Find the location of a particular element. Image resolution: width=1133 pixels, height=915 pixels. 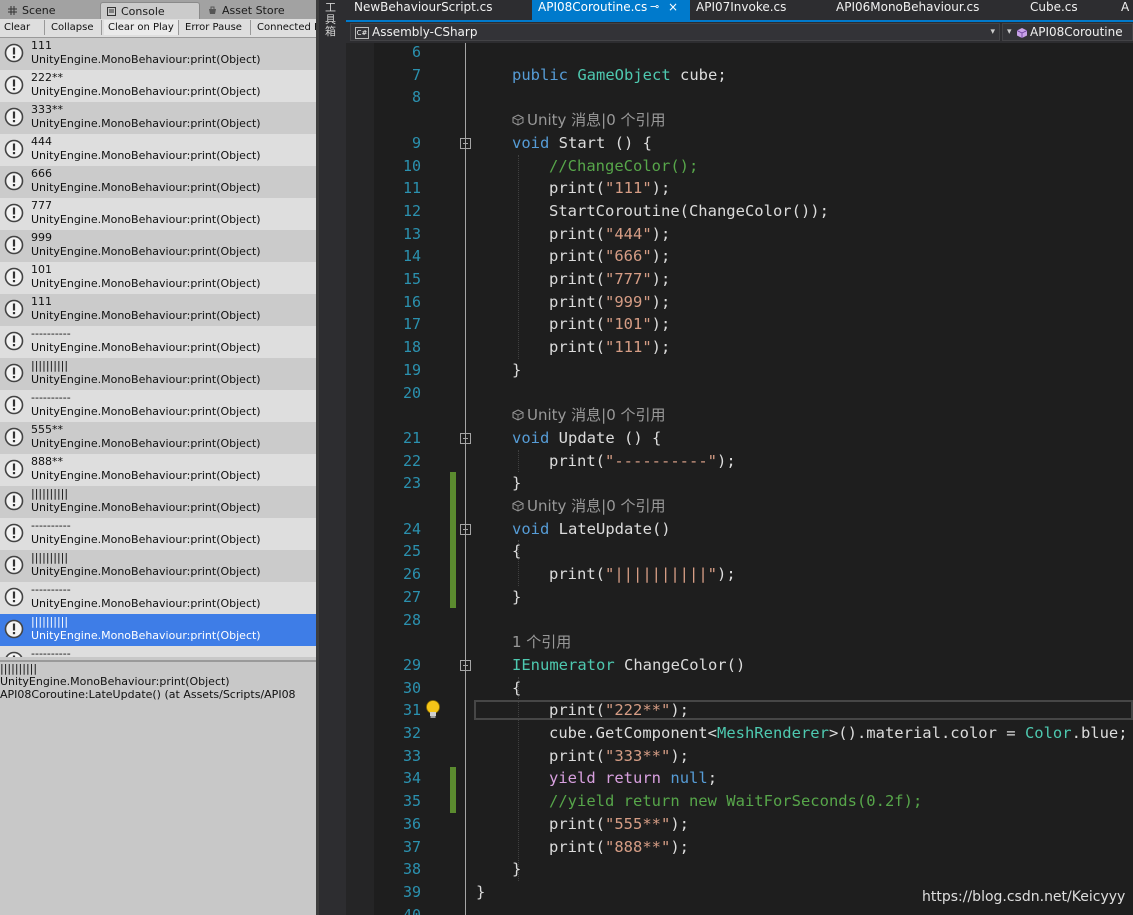

line-number: 24 is located at coordinates (411, 528).